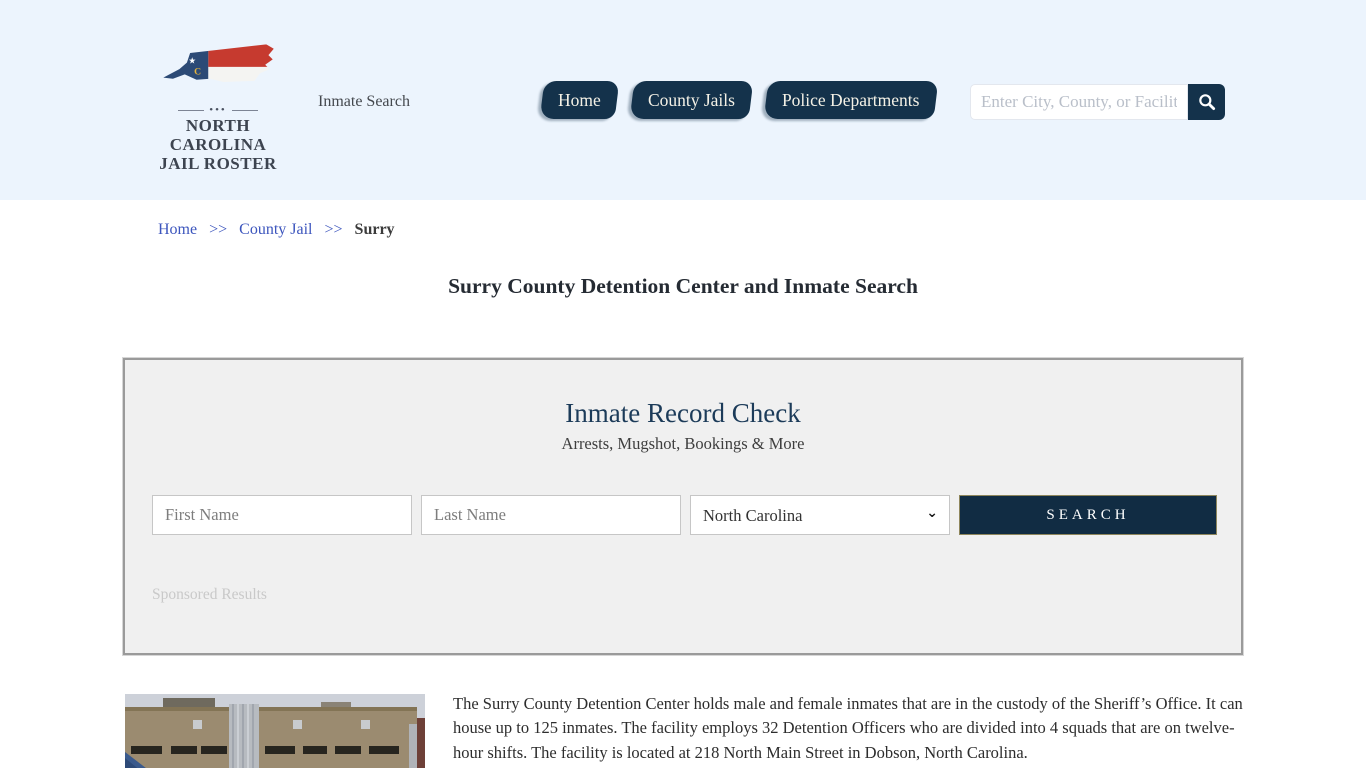  Describe the element at coordinates (683, 443) in the screenshot. I see `record-check-subtitle: Arrests, Mugshot, Bookings & More` at that location.